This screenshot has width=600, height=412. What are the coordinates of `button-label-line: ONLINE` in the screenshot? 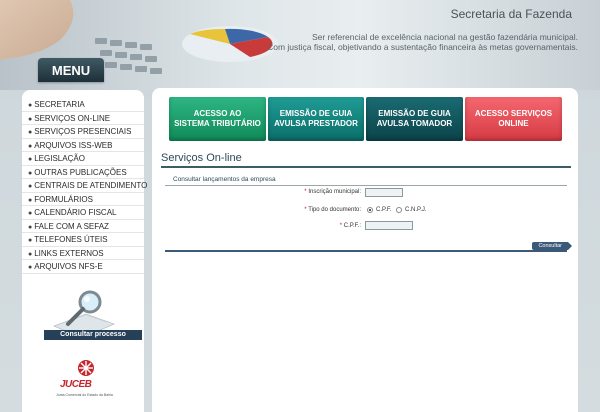 It's located at (513, 123).